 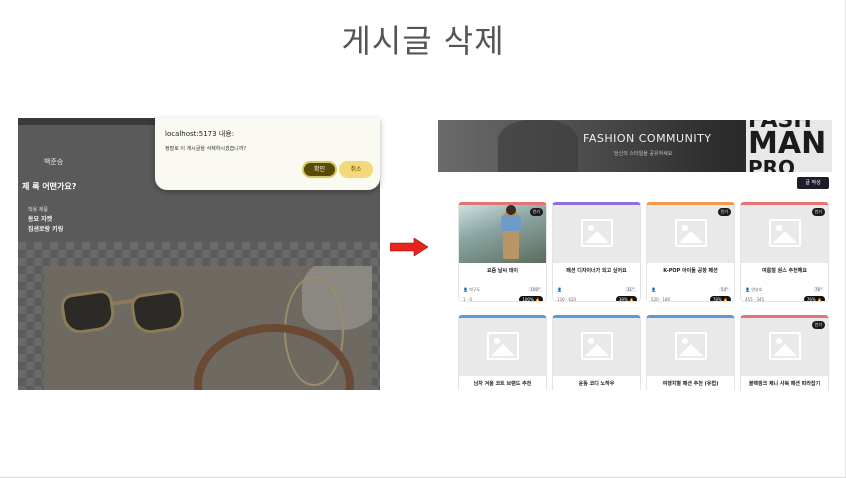 What do you see at coordinates (54, 162) in the screenshot?
I see `post-author: 백준승` at bounding box center [54, 162].